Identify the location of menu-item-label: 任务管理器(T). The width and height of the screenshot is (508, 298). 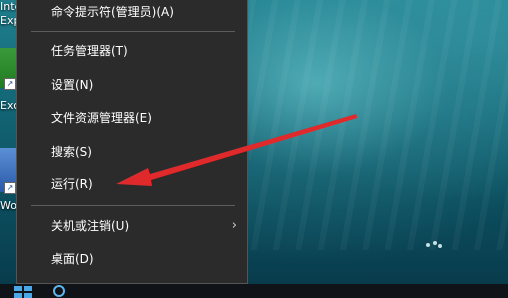
(89, 51).